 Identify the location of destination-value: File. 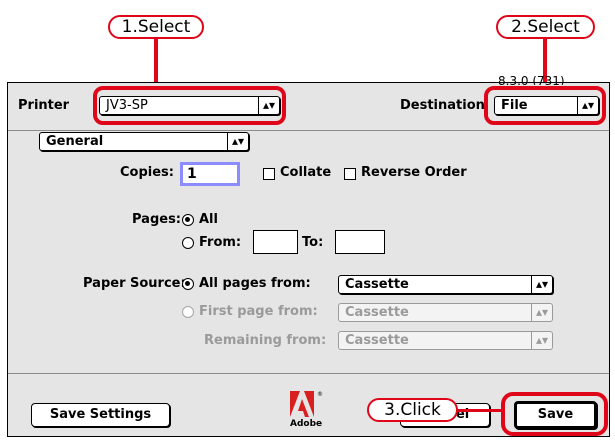
(514, 105).